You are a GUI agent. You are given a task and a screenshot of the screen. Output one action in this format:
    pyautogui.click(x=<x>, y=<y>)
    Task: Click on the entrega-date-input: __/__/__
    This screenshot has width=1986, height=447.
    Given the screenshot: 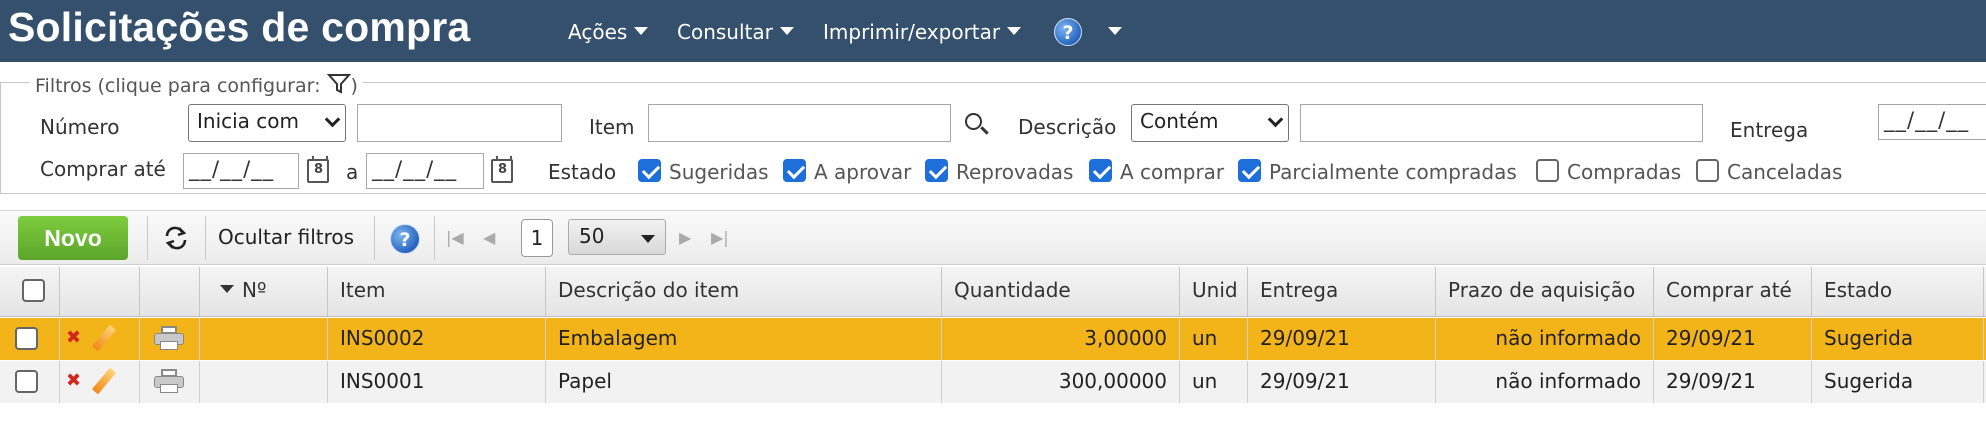 What is the action you would take?
    pyautogui.click(x=1932, y=122)
    